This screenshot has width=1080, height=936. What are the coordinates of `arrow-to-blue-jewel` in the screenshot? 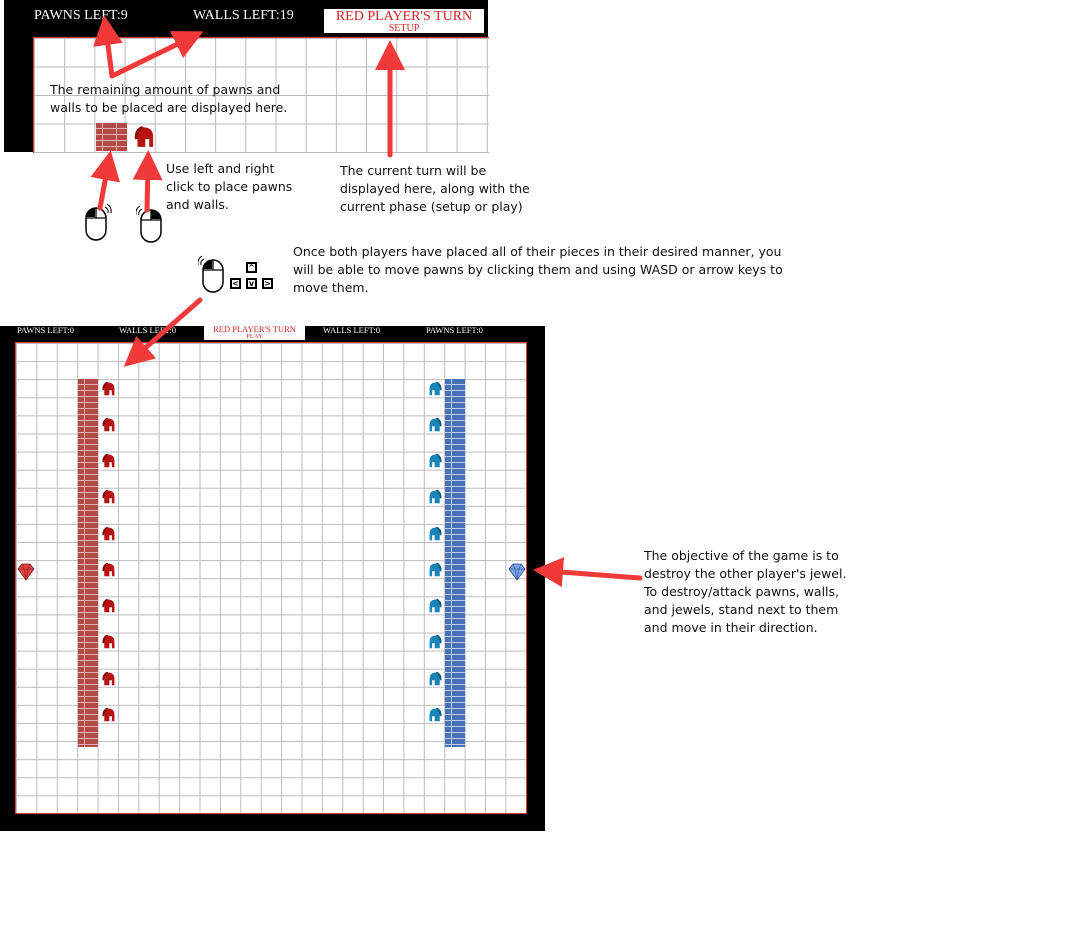 It's located at (588, 572).